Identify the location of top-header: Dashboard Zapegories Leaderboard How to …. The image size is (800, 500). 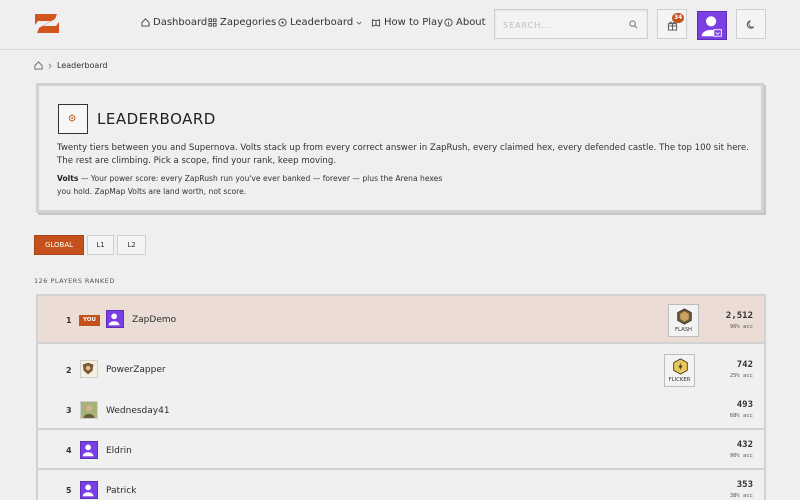
(400, 25).